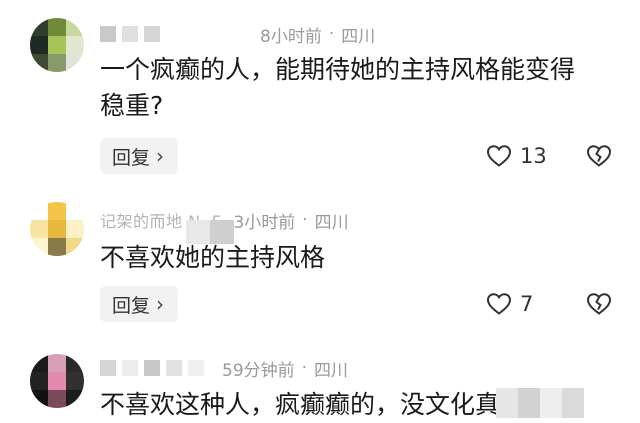  I want to click on like-button: 7, so click(509, 304).